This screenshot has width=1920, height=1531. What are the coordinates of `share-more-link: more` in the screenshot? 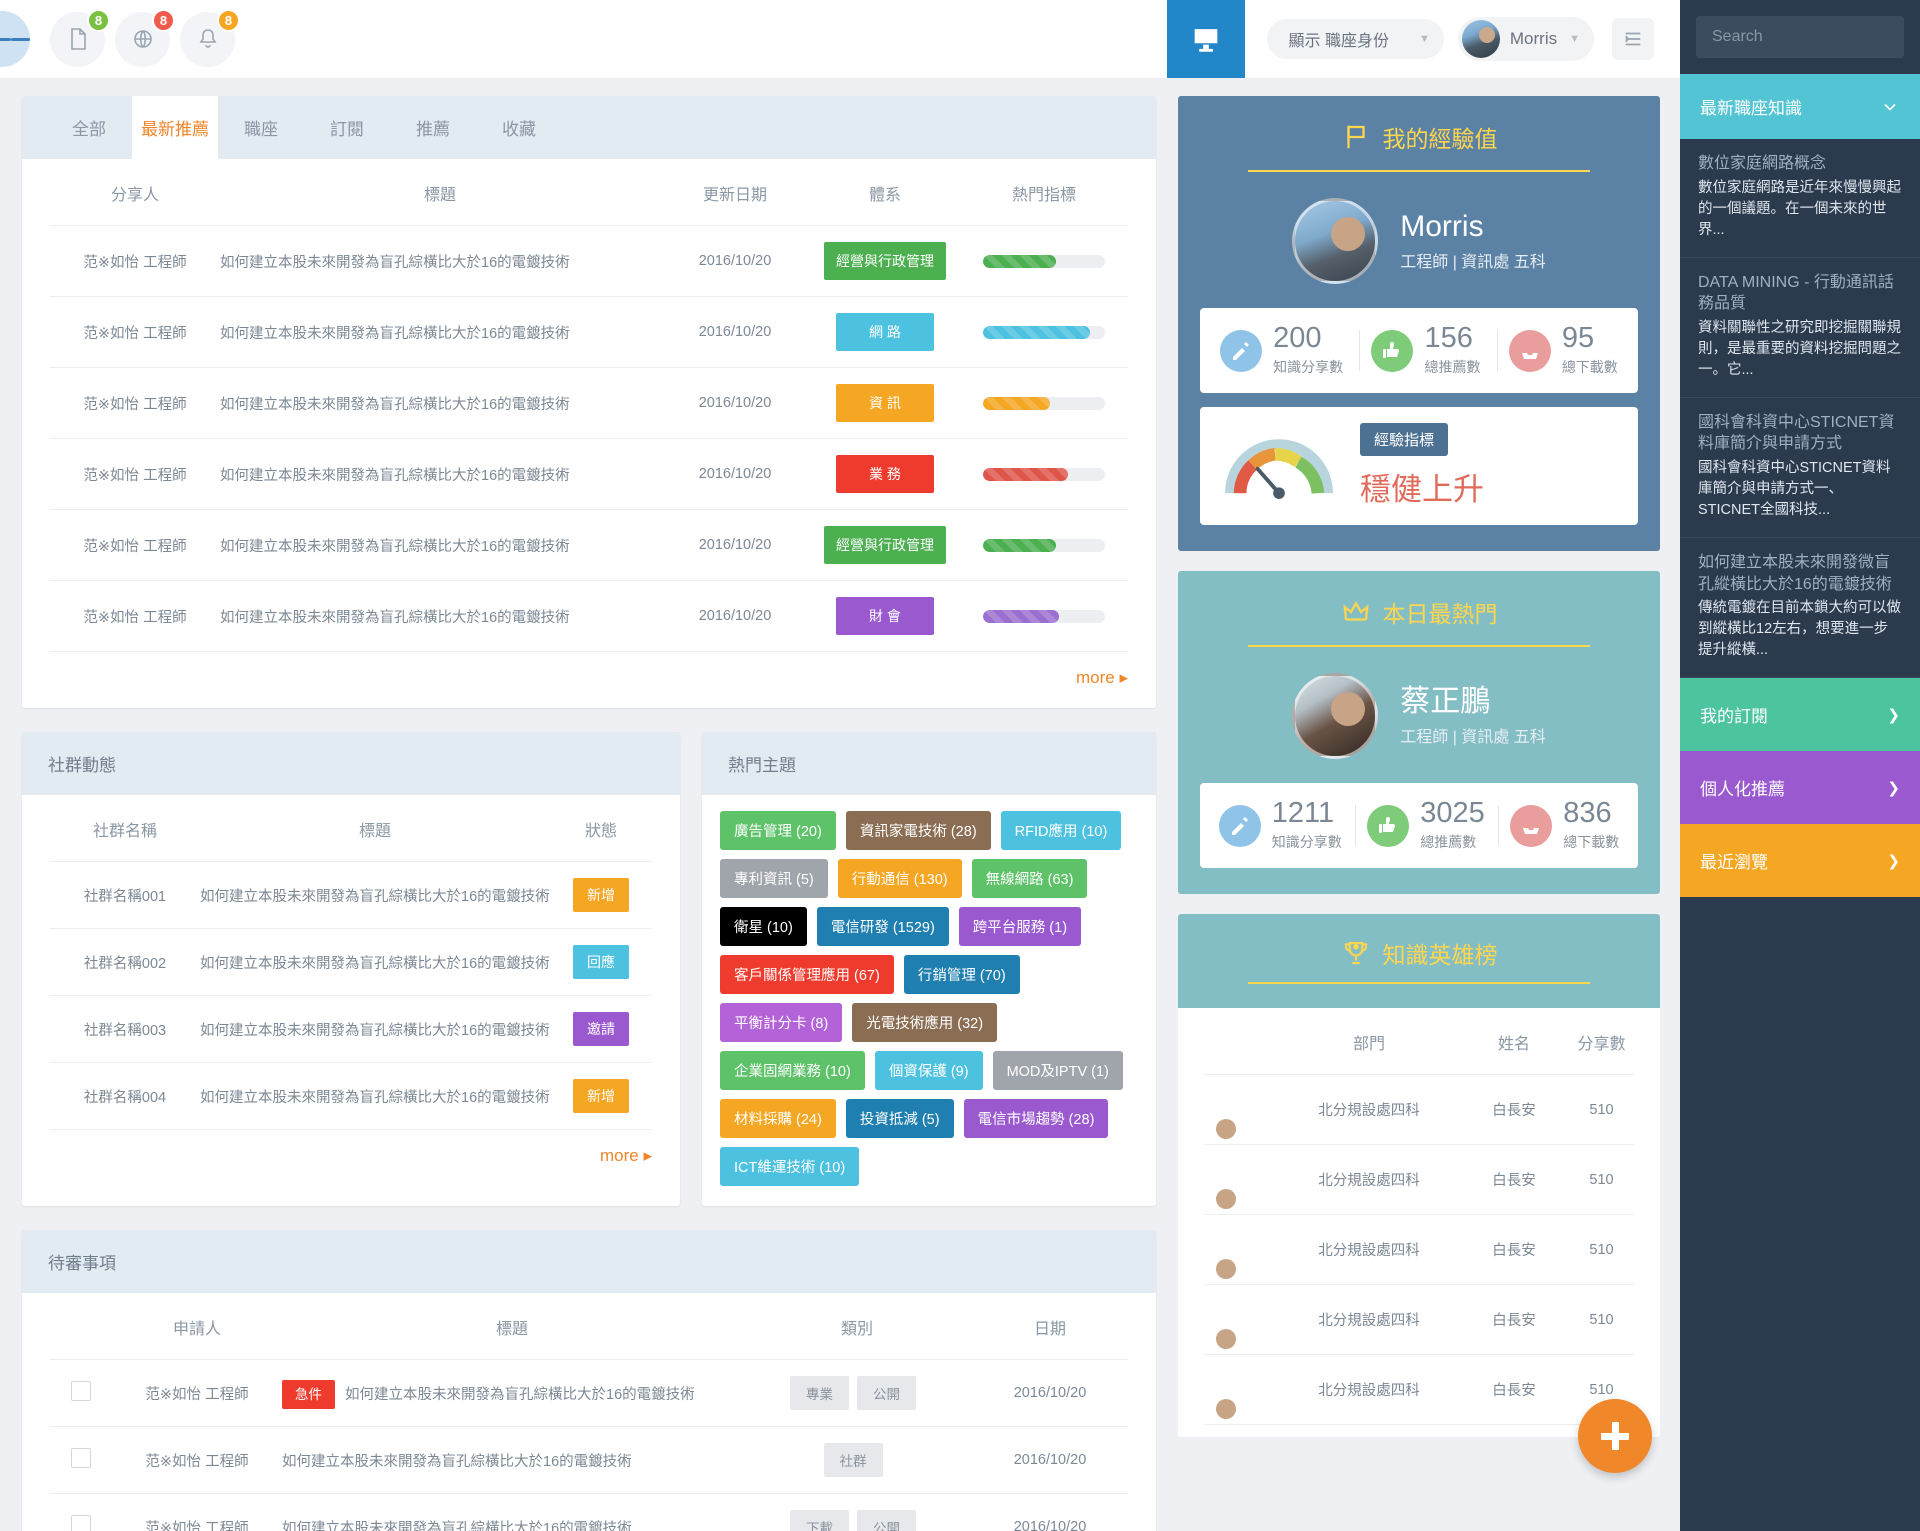 It's located at (589, 680).